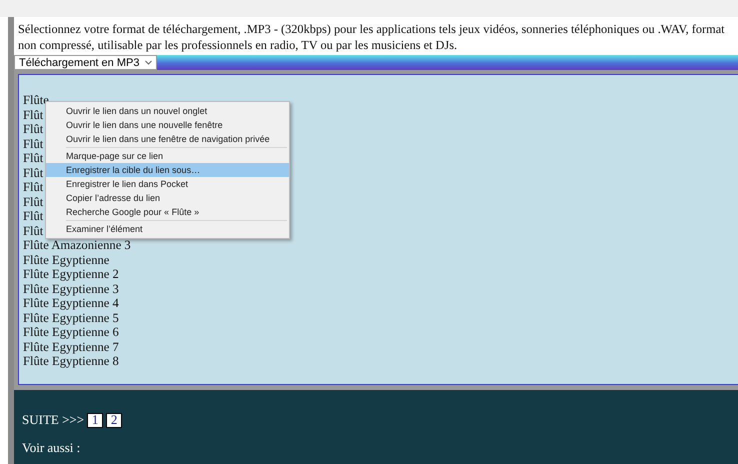 This screenshot has width=738, height=464. What do you see at coordinates (371, 37) in the screenshot?
I see `intro-text: Sélectionnez votre format de téléchargement, .MP3 - (320kbps) pour les applications tels jeux vidéos, sonneries téléphoniques ou .WAV, format non compressé, utilisable par les professionnels en radio, TV ou par les musiciens et DJs.` at bounding box center [371, 37].